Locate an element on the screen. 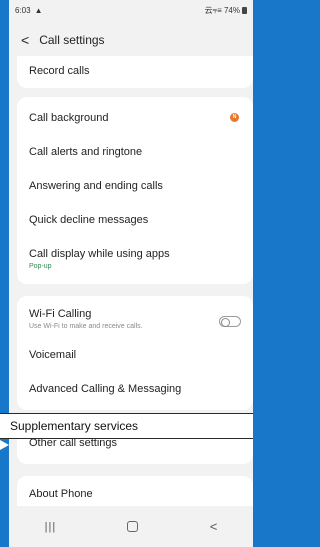 This screenshot has height=547, width=320. call-background-label: Call background is located at coordinates (69, 118).